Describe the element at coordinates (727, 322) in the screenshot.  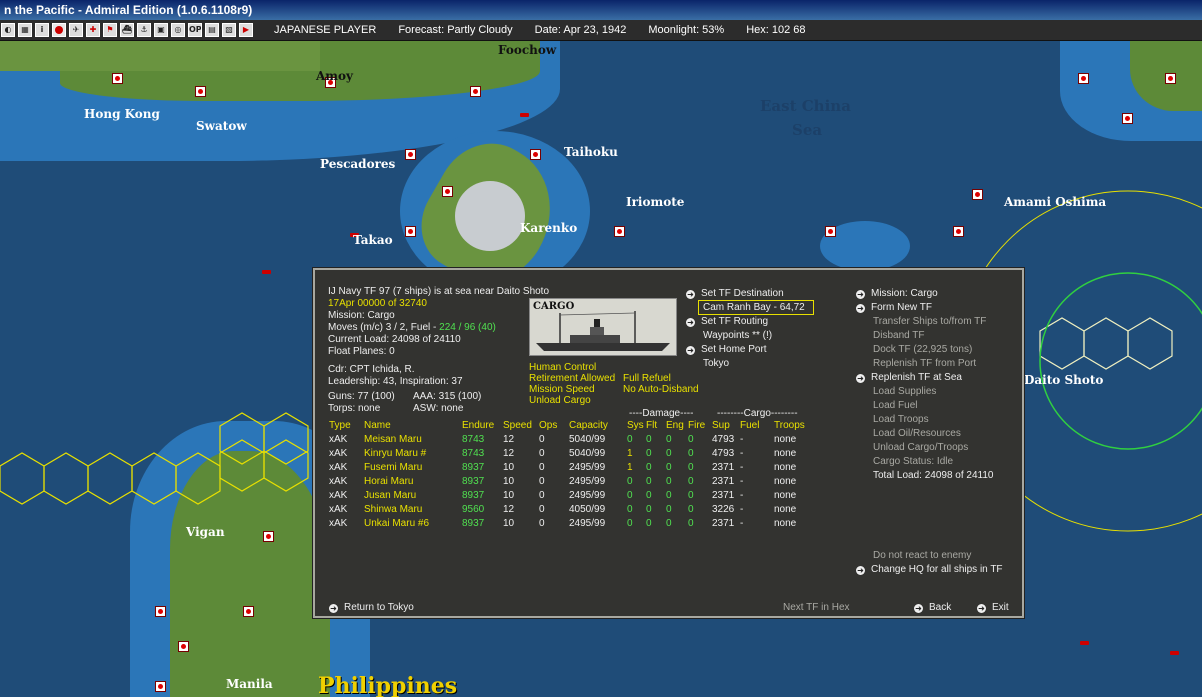
I see `set-routing-button: ➜ Set TF Routing` at that location.